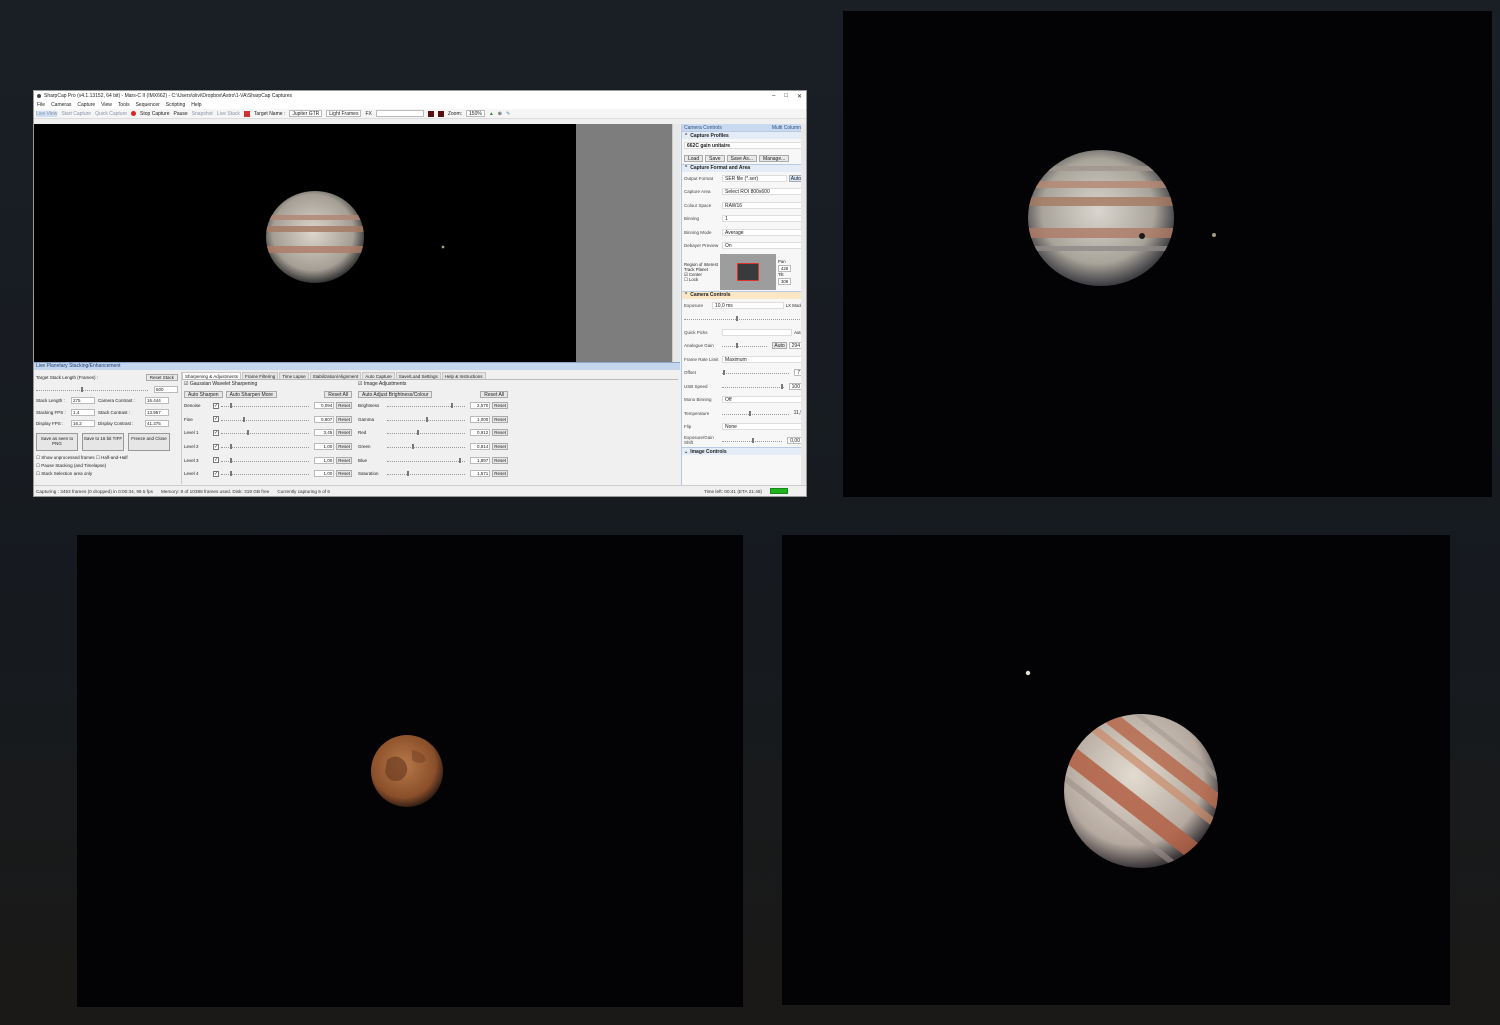 This screenshot has height=1025, width=1500. Describe the element at coordinates (480, 460) in the screenshot. I see `adjust-value-field: 1,897` at that location.